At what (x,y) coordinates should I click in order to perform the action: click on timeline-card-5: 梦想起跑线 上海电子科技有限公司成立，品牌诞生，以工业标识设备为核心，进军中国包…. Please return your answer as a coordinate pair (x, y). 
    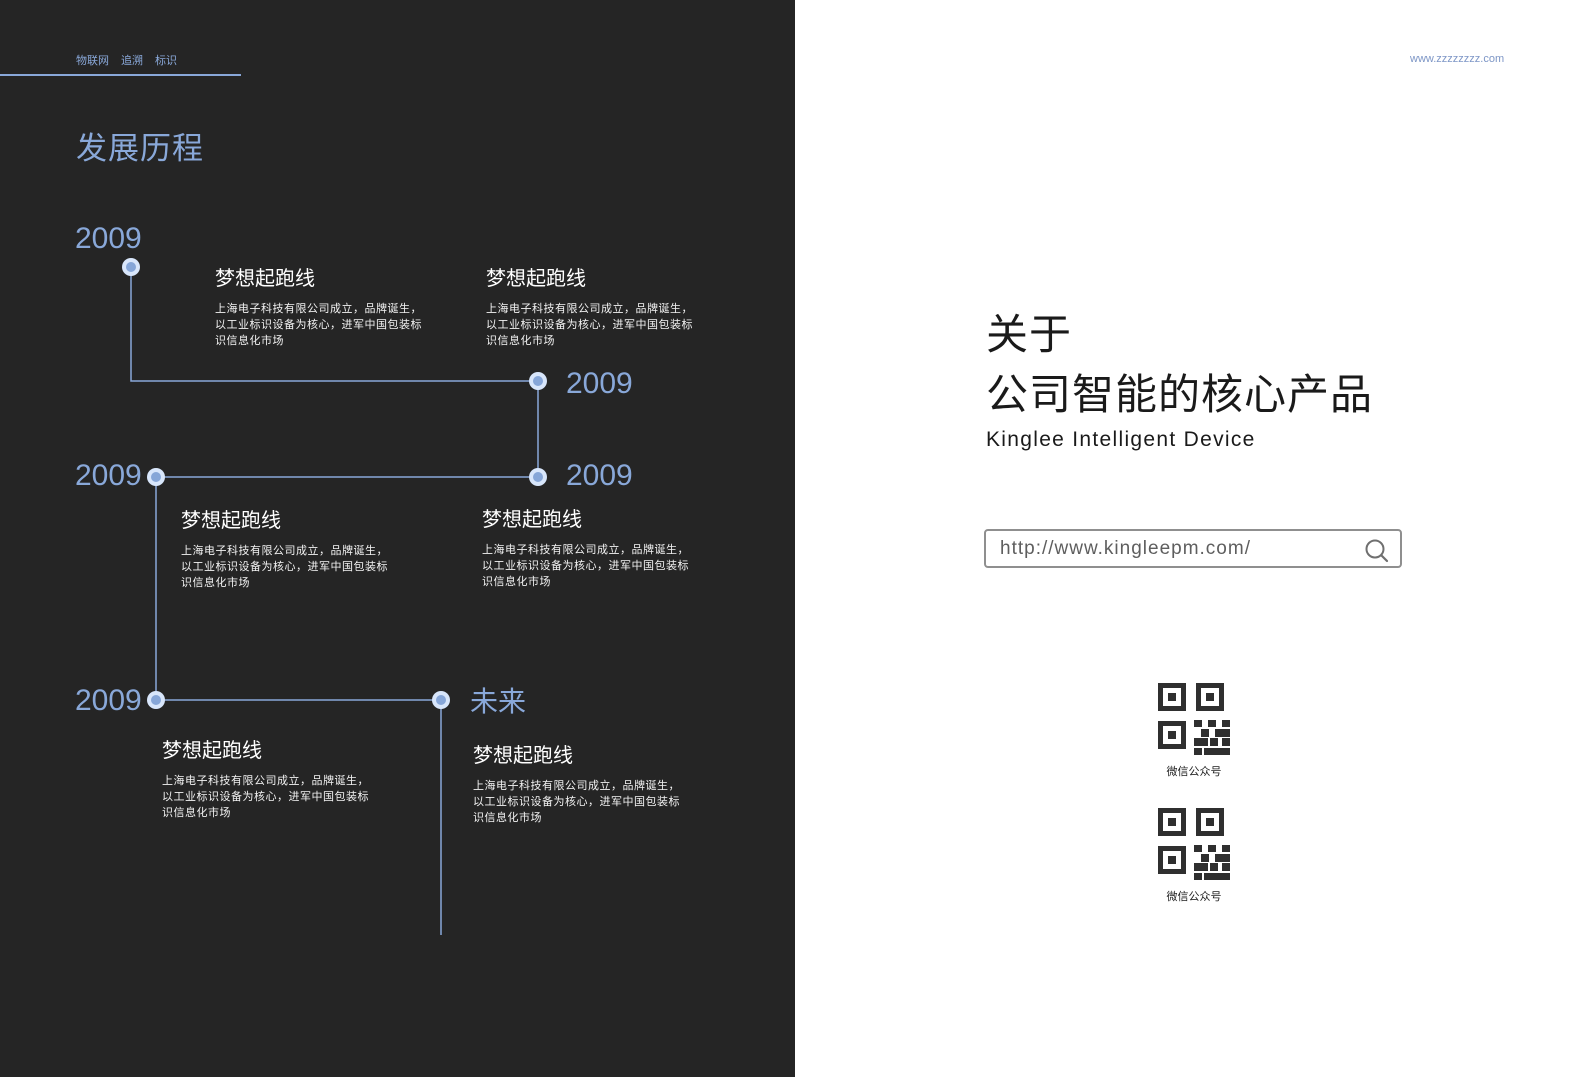
    Looking at the image, I should click on (267, 779).